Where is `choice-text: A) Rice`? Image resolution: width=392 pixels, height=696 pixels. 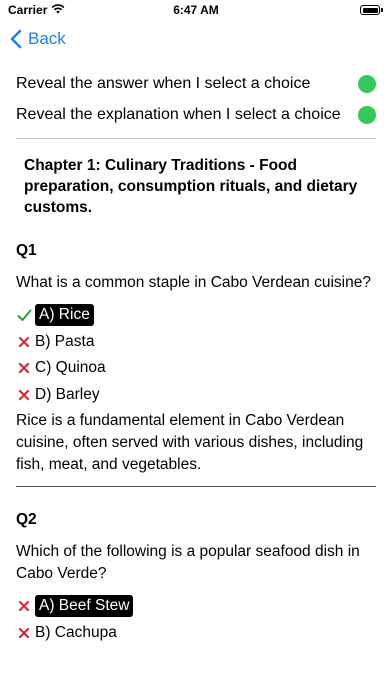
choice-text: A) Rice is located at coordinates (64, 315).